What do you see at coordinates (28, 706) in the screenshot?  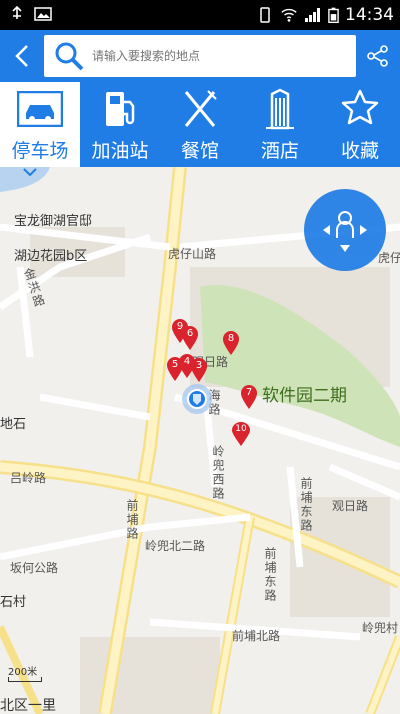 I see `road-label: 北区一里` at bounding box center [28, 706].